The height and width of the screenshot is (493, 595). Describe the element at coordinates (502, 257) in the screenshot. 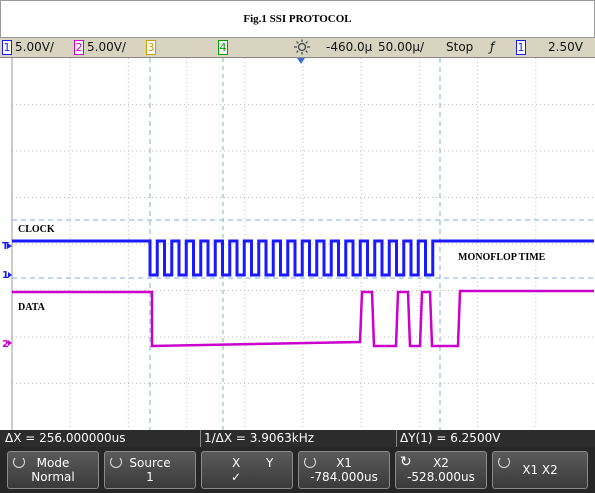

I see `monoflop-time-label: MONOFLOP TIME` at that location.